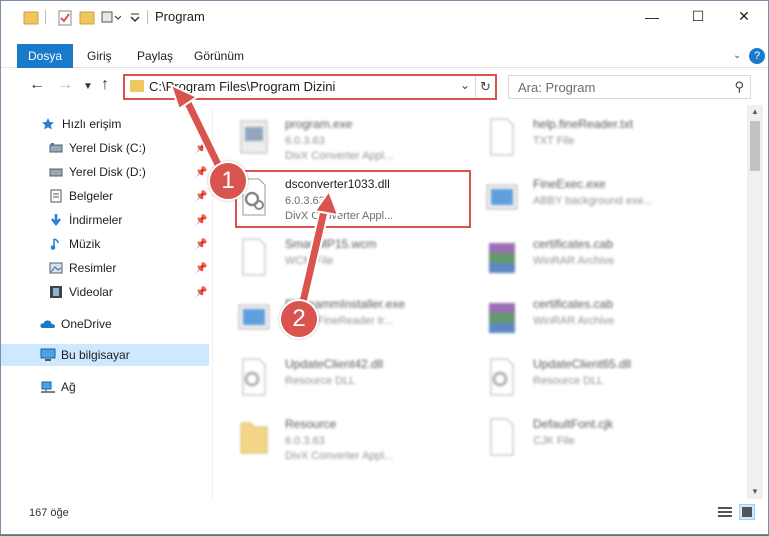 This screenshot has height=536, width=769. What do you see at coordinates (228, 181) in the screenshot?
I see `callout-badge-1: 1` at bounding box center [228, 181].